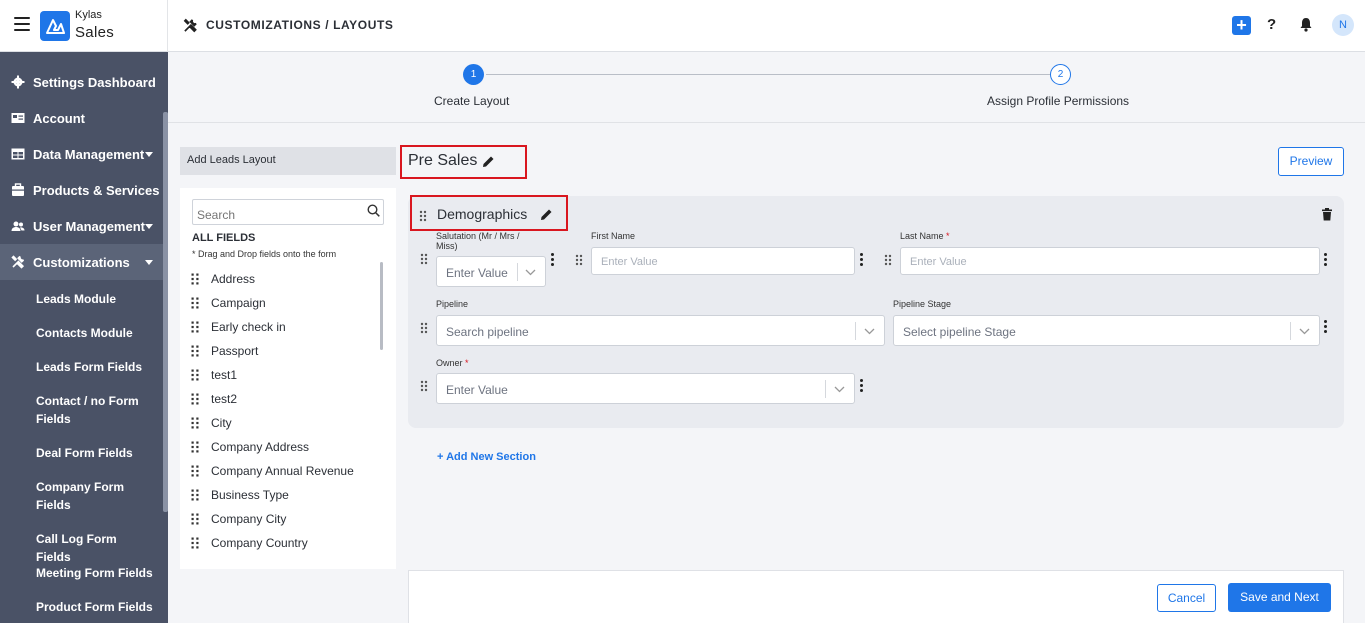 This screenshot has height=623, width=1365. I want to click on table-icon, so click(18, 154).